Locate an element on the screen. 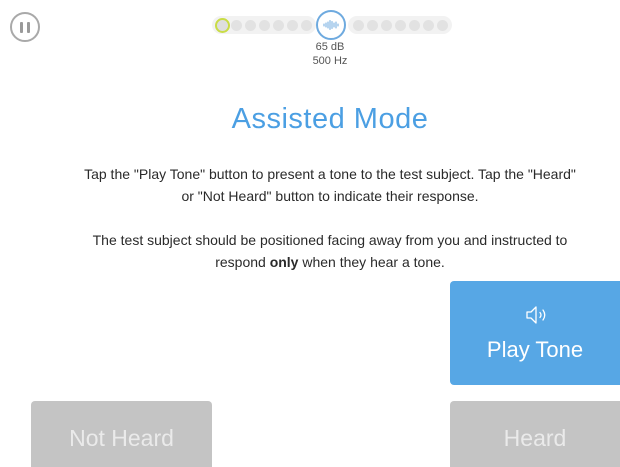 The height and width of the screenshot is (467, 620). instruction-text-2-end: when they hear a tone. is located at coordinates (371, 262).